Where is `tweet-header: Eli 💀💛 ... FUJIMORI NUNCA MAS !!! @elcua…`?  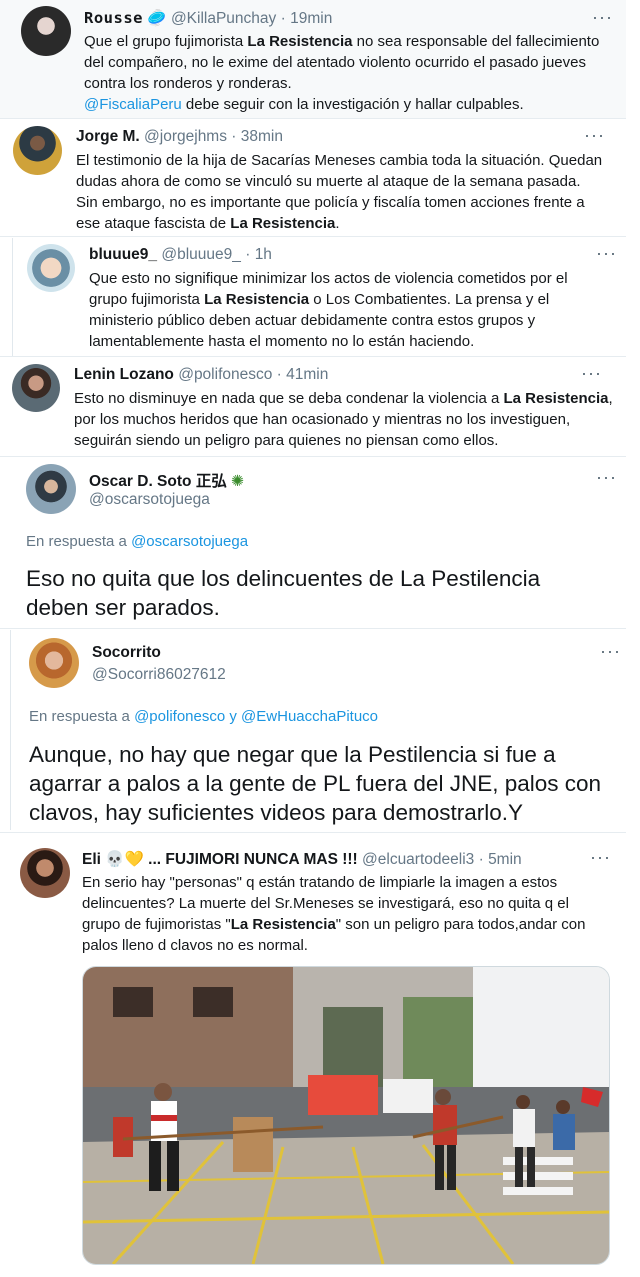 tweet-header: Eli 💀💛 ... FUJIMORI NUNCA MAS !!! @elcua… is located at coordinates (302, 859).